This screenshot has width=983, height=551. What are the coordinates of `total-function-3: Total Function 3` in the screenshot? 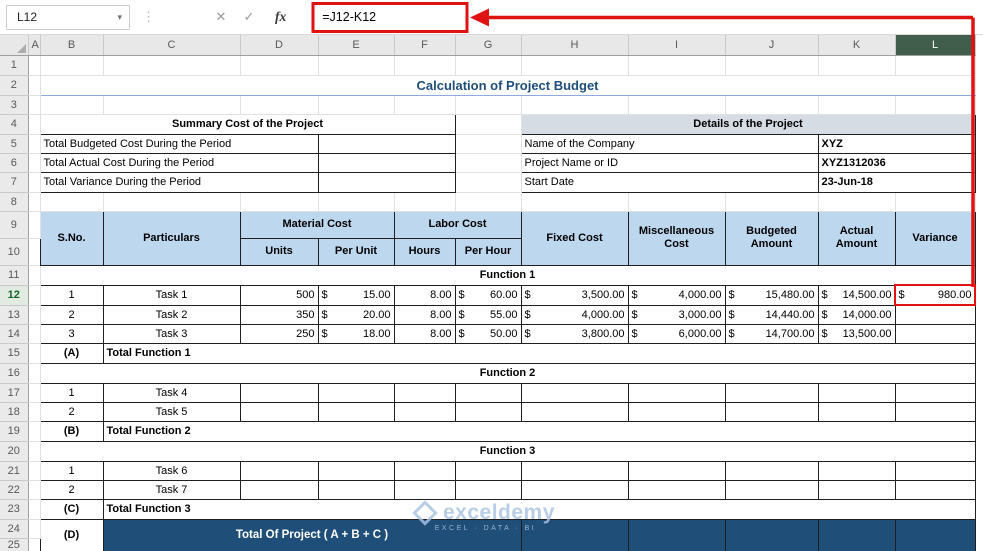 It's located at (539, 509).